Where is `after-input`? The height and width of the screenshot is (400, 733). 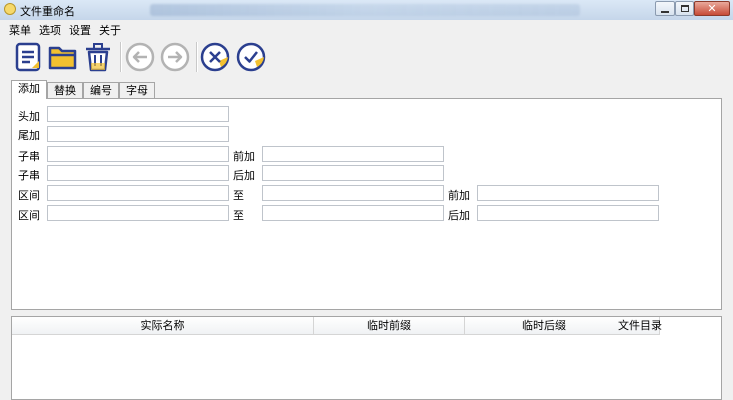 after-input is located at coordinates (353, 173).